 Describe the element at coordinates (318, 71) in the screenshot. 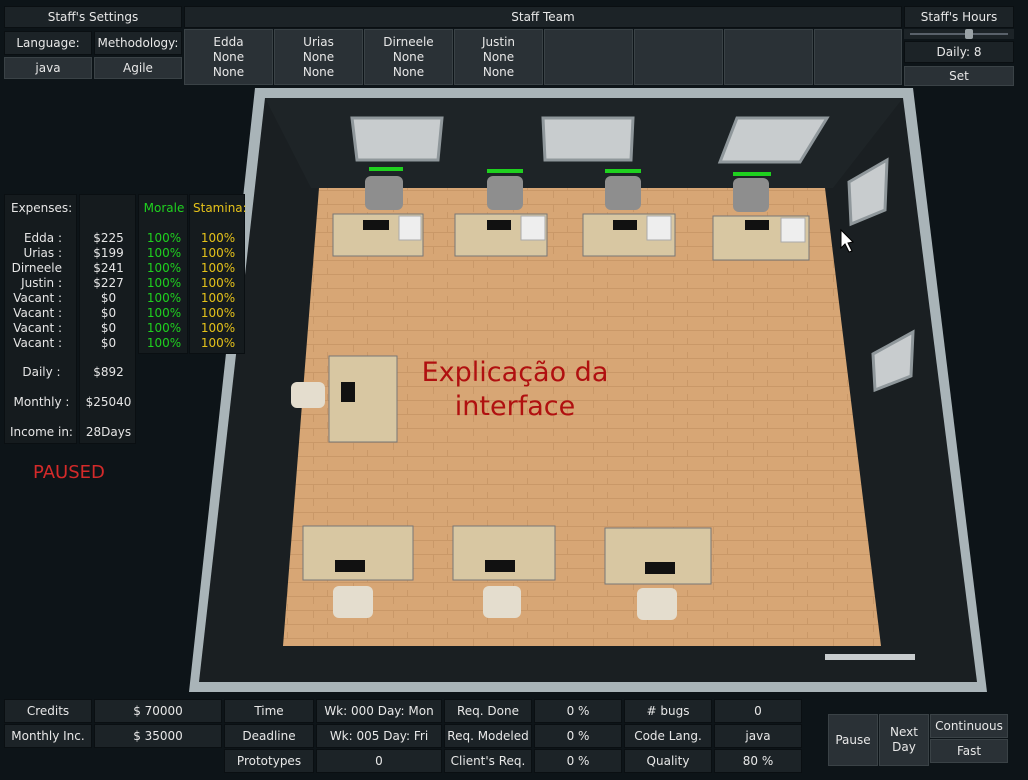

I see `staff-task: None` at that location.